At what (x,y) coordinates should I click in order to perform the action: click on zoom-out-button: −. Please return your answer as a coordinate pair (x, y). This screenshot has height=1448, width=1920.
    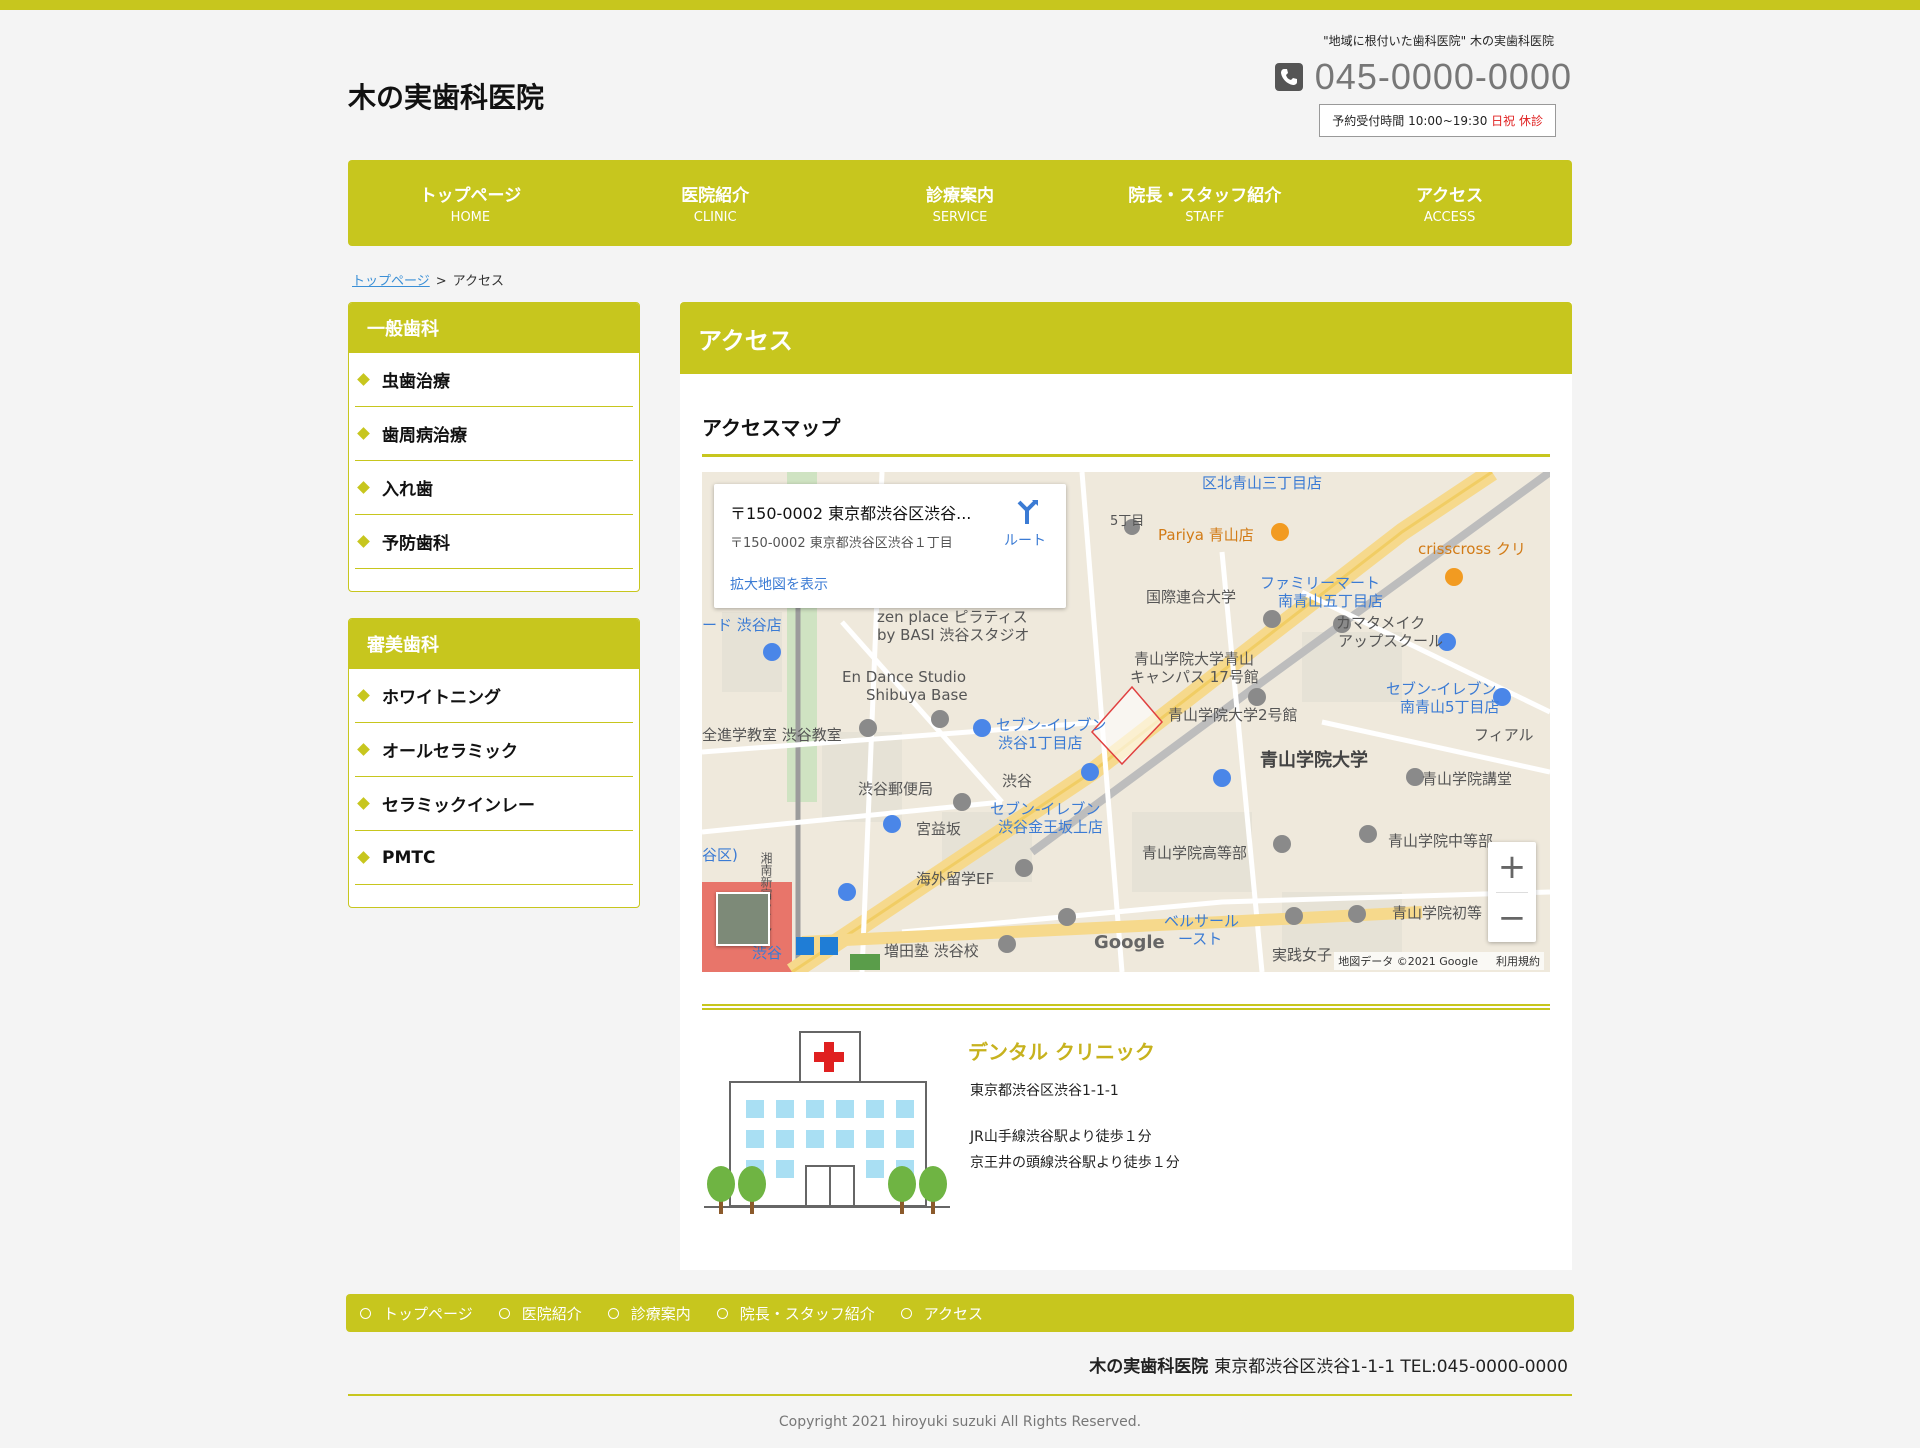
    Looking at the image, I should click on (1512, 918).